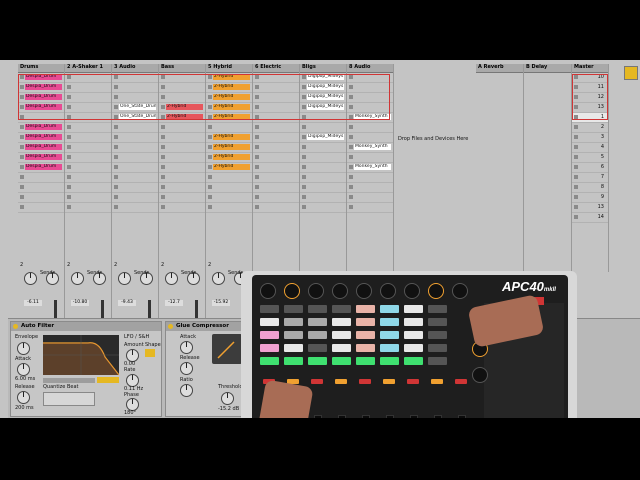 Image resolution: width=640 pixels, height=480 pixels. Describe the element at coordinates (24, 408) in the screenshot. I see `release-value: 200 ms` at that location.